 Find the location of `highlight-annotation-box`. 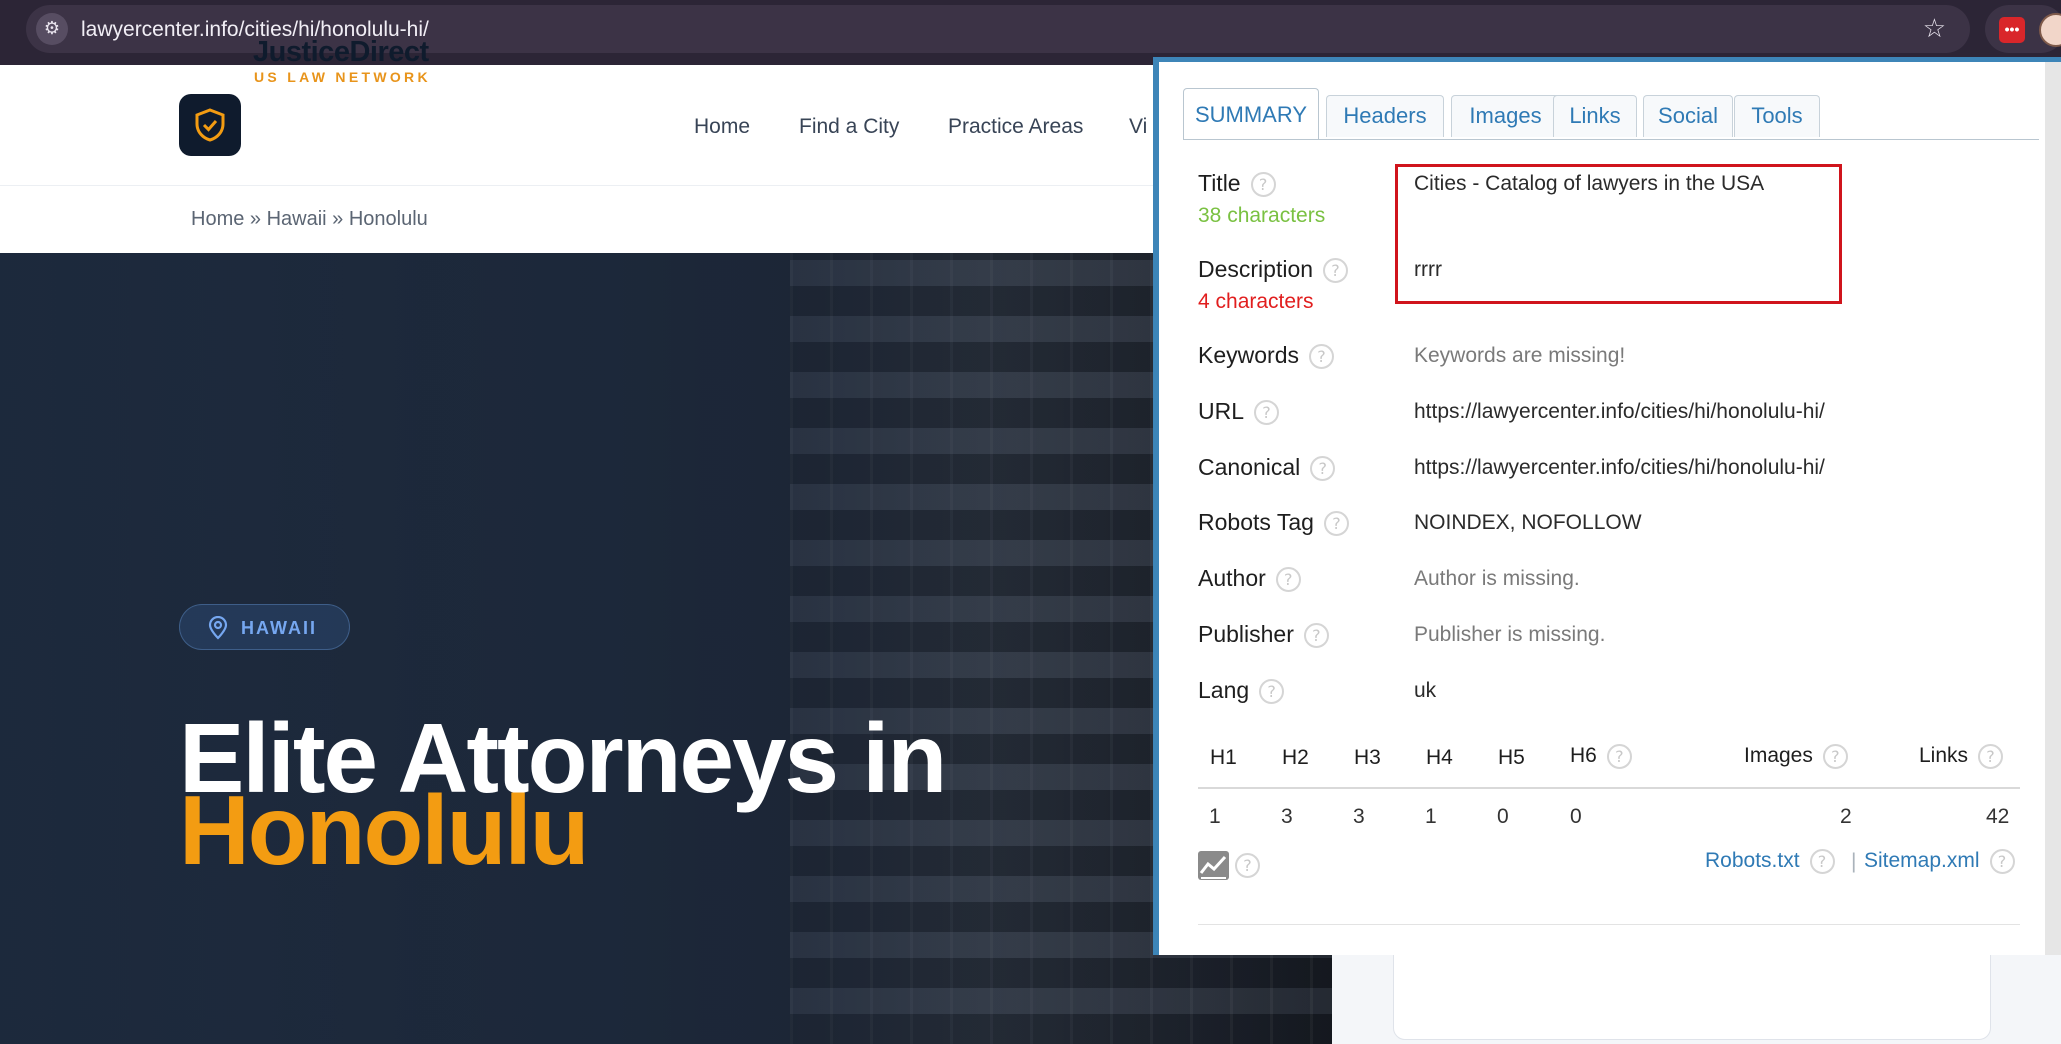

highlight-annotation-box is located at coordinates (1618, 234).